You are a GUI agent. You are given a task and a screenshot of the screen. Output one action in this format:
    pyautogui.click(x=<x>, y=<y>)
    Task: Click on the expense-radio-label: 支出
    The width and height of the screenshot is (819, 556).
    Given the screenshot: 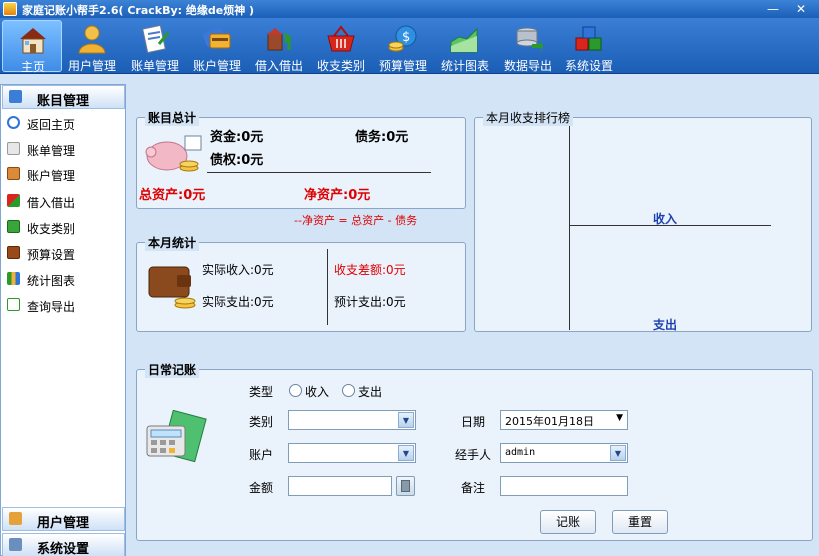 What is the action you would take?
    pyautogui.click(x=370, y=391)
    